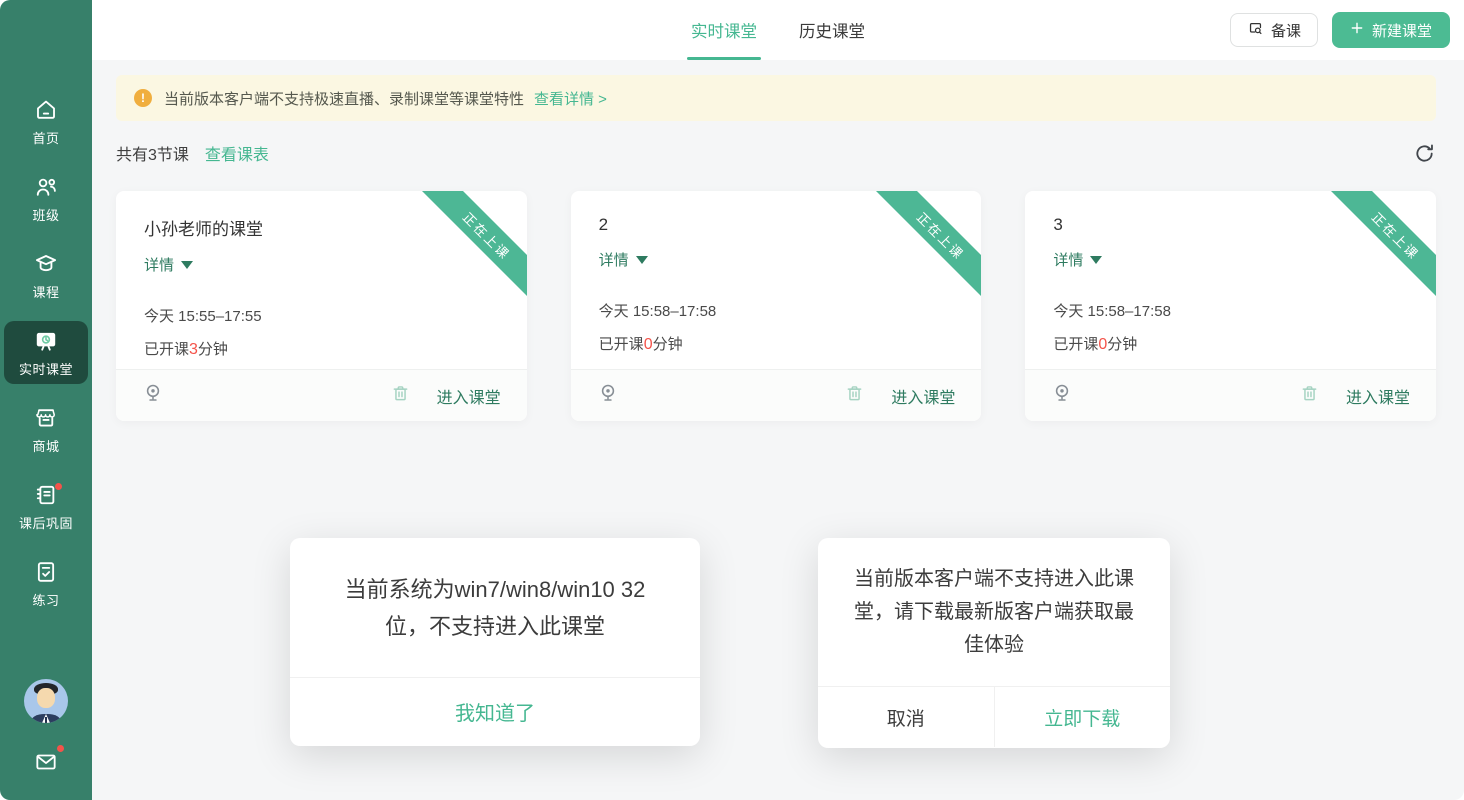 Image resolution: width=1464 pixels, height=800 pixels. I want to click on dialog-footer: 取消 立即下载, so click(994, 716).